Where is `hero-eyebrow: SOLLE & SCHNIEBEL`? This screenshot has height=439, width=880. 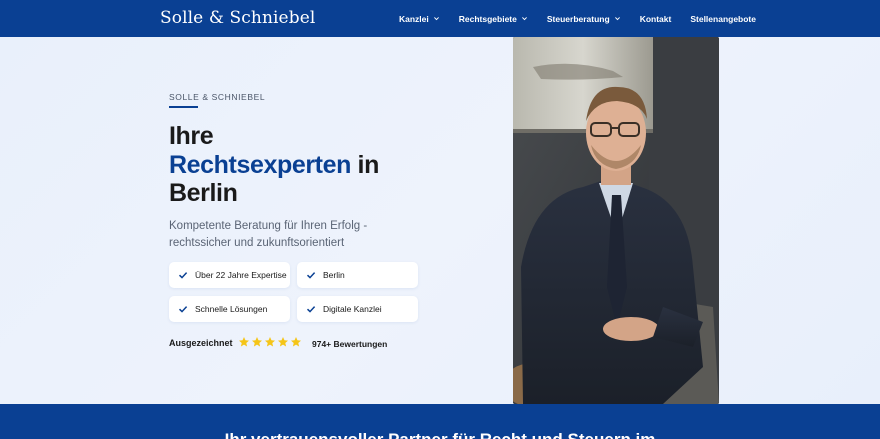
hero-eyebrow: SOLLE & SCHNIEBEL is located at coordinates (217, 97).